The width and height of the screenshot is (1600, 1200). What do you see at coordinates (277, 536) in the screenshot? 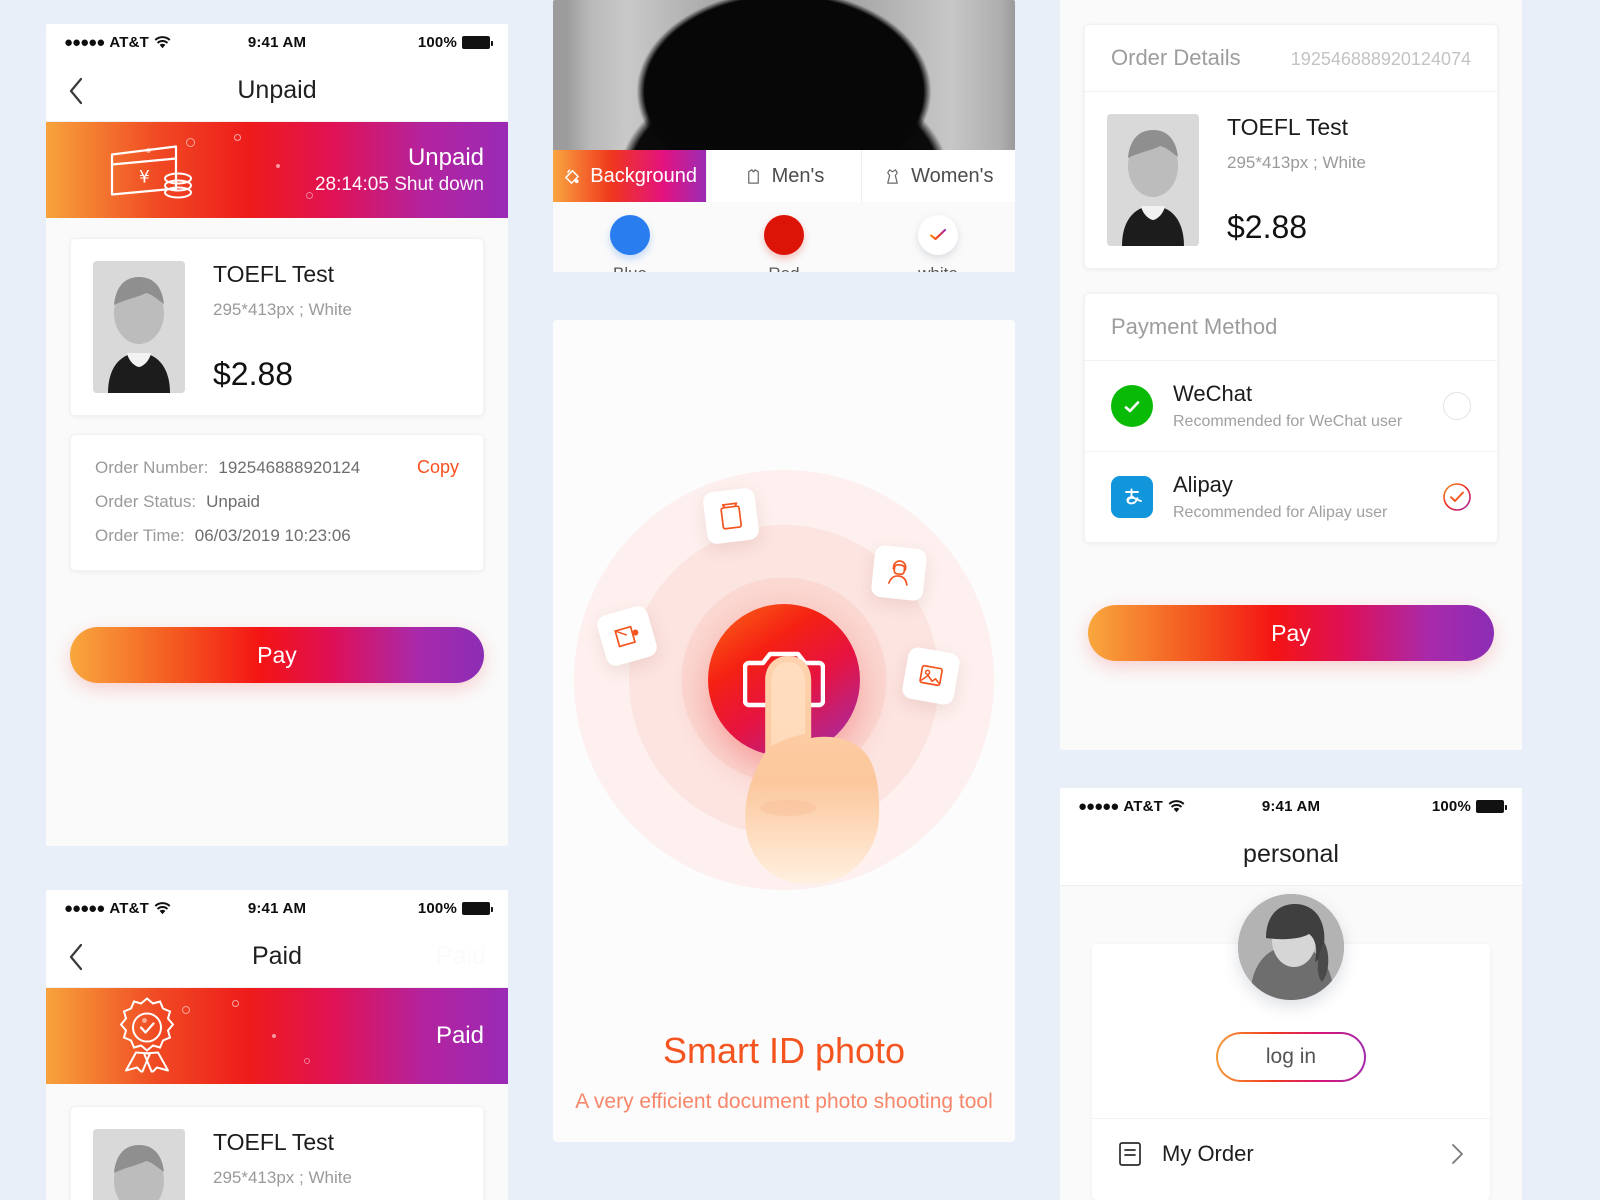
I see `order-time-row: Order Time: 06/03/2019 10:23:06` at bounding box center [277, 536].